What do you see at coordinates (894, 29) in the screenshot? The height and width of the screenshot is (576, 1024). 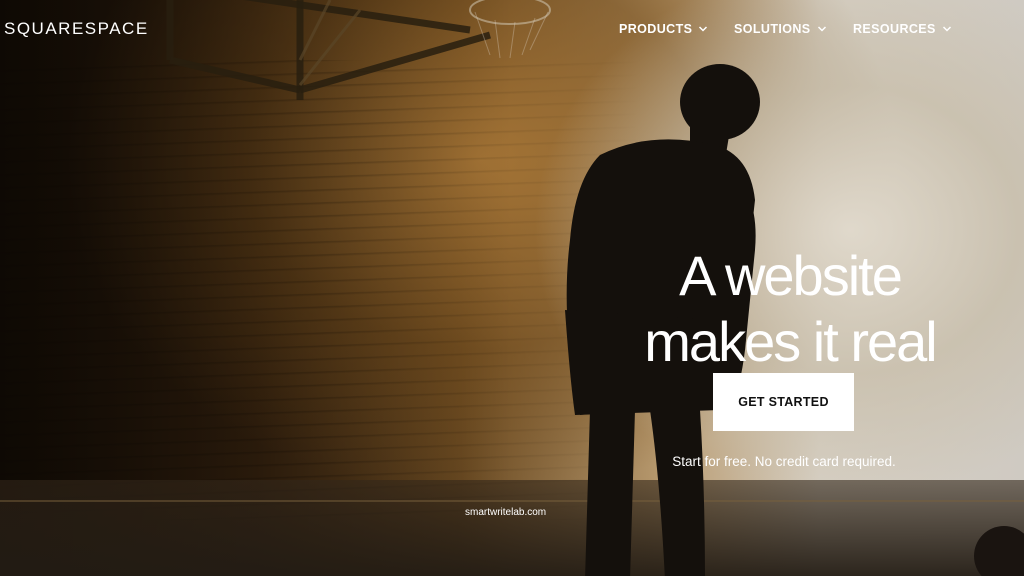 I see `nav-item-label: RESOURCES` at bounding box center [894, 29].